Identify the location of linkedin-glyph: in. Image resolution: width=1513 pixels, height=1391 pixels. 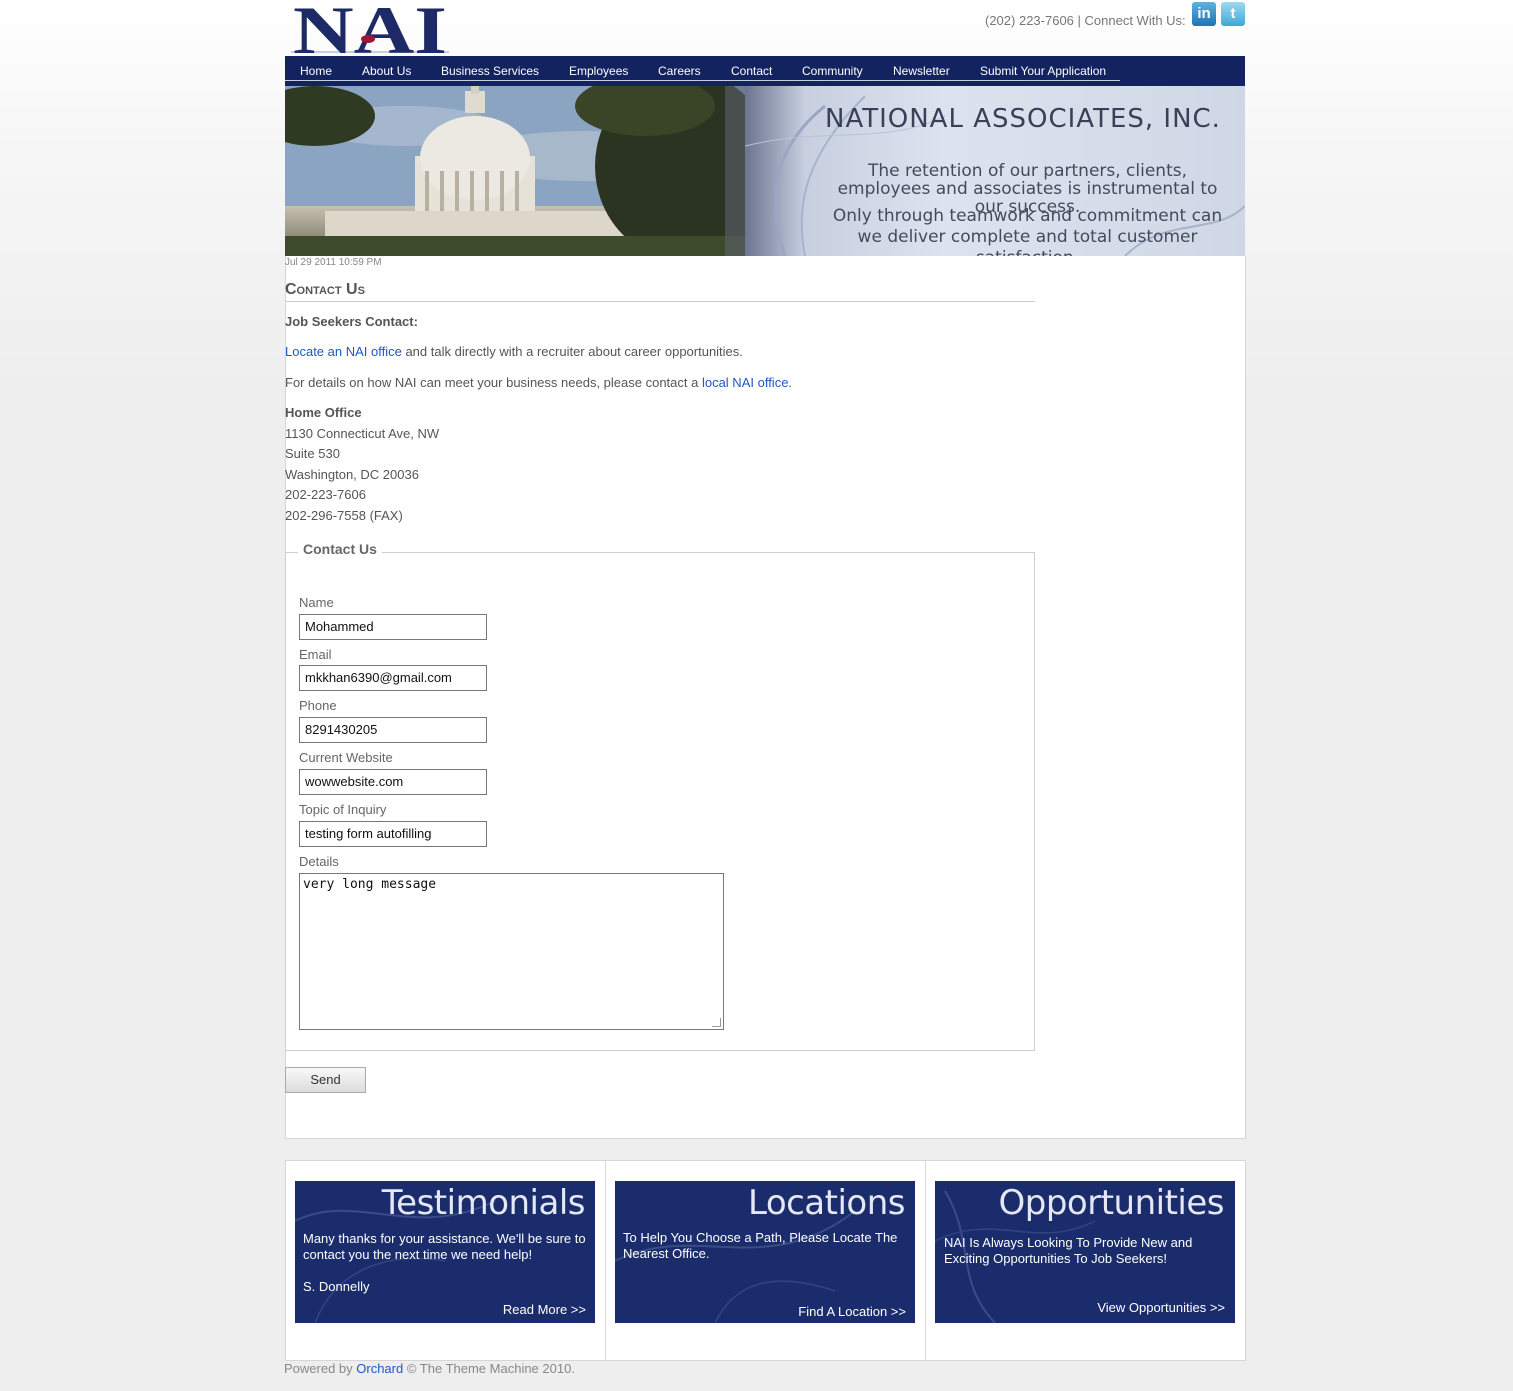
(1204, 13).